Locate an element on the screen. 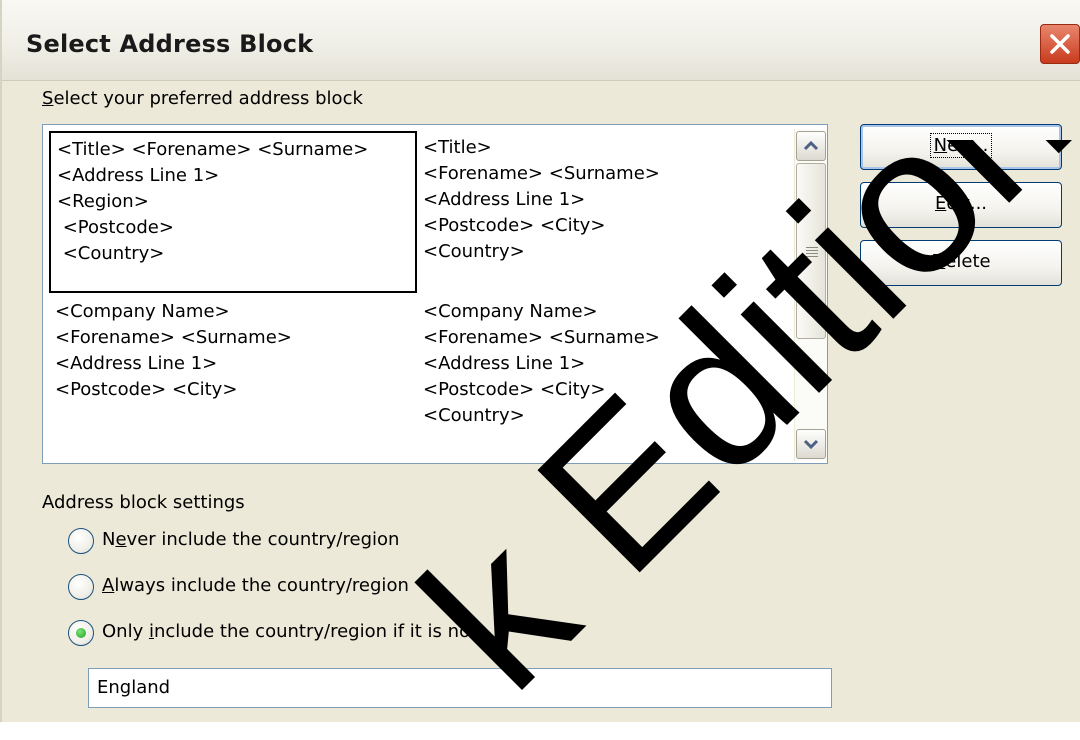 The width and height of the screenshot is (1080, 740). scroll-down-button is located at coordinates (811, 444).